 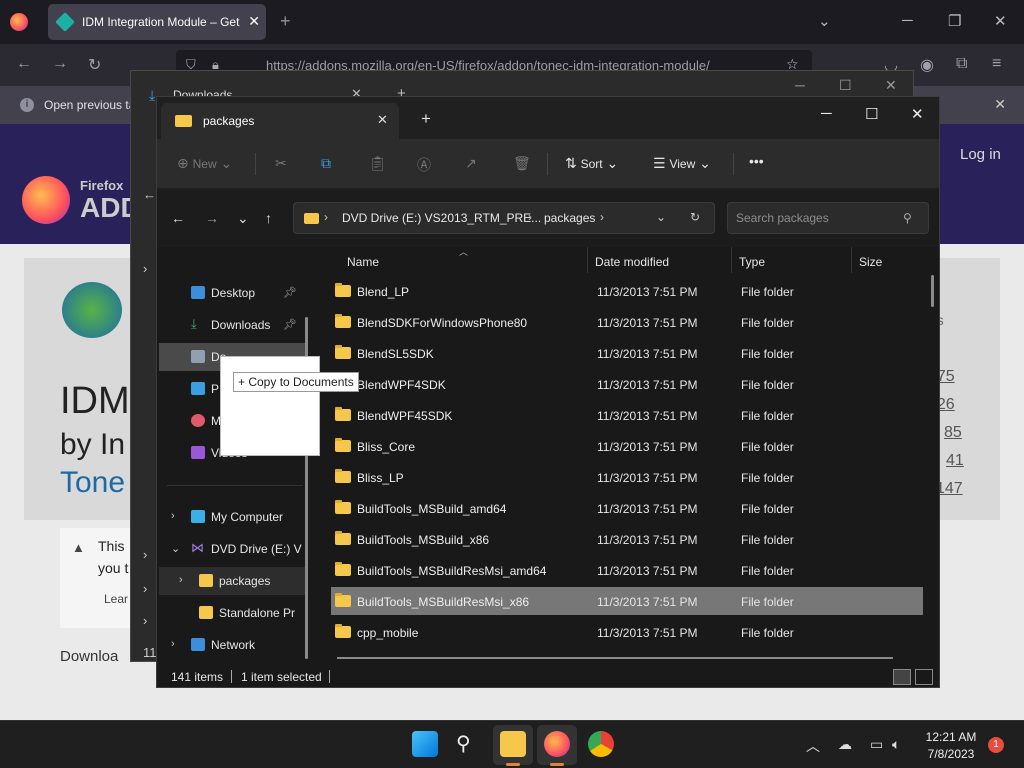 I want to click on chevron-down-icon: ⌄, so click(x=175, y=548).